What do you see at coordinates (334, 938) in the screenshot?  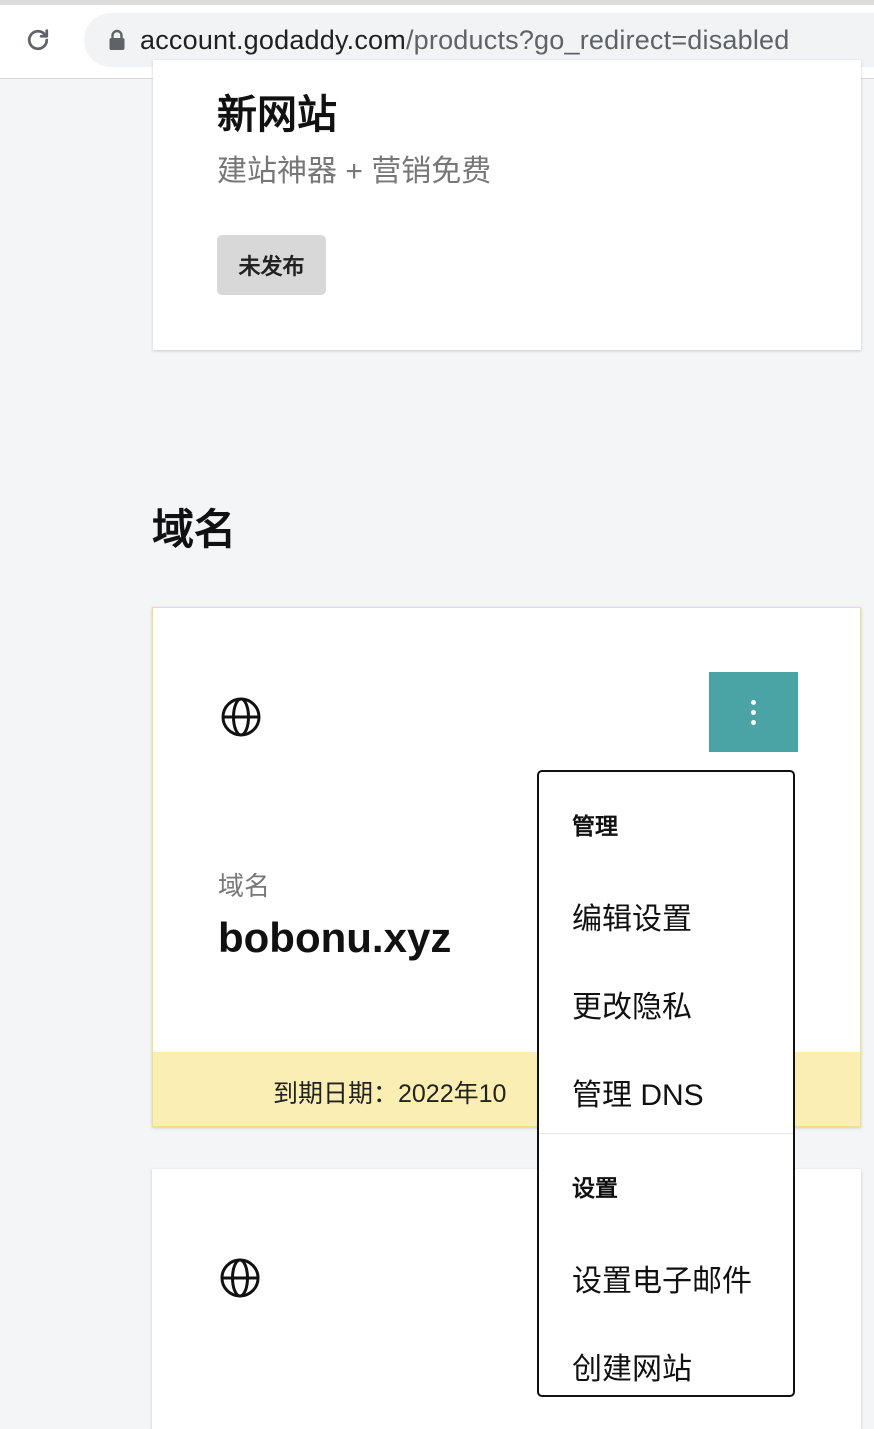 I see `domain-name: bobonu.xyz` at bounding box center [334, 938].